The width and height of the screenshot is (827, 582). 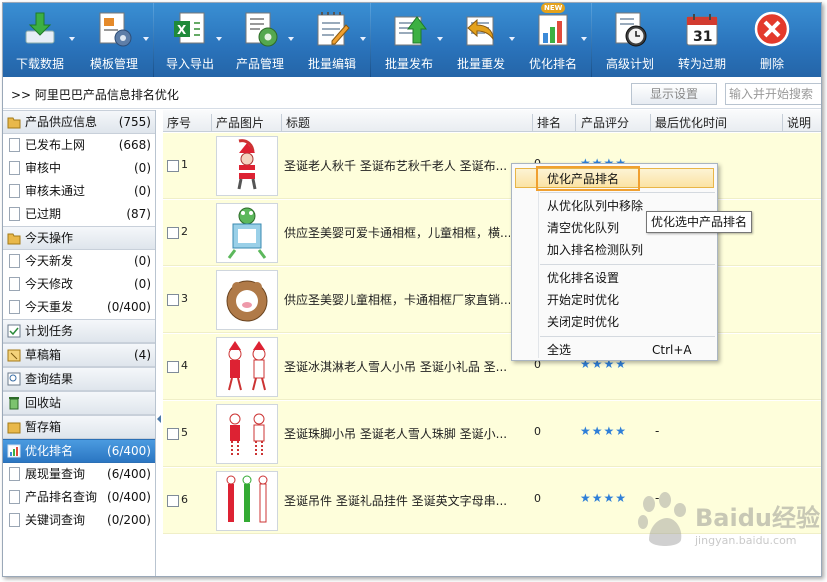 I want to click on advanced-plan-button: 高级计划, so click(x=630, y=40).